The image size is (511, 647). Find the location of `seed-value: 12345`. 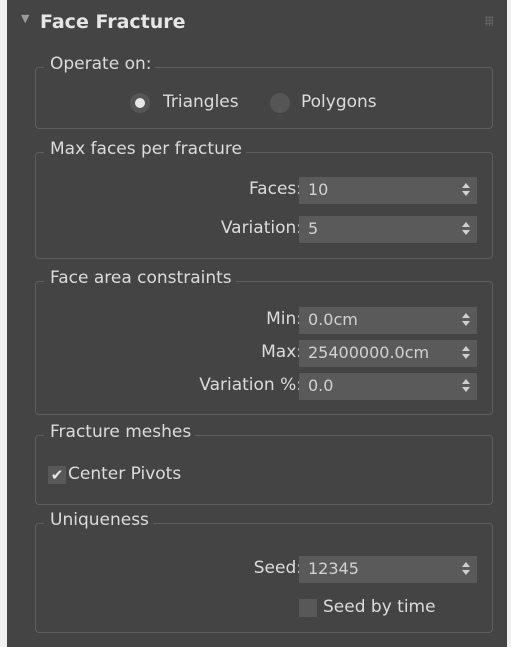

seed-value: 12345 is located at coordinates (333, 568).